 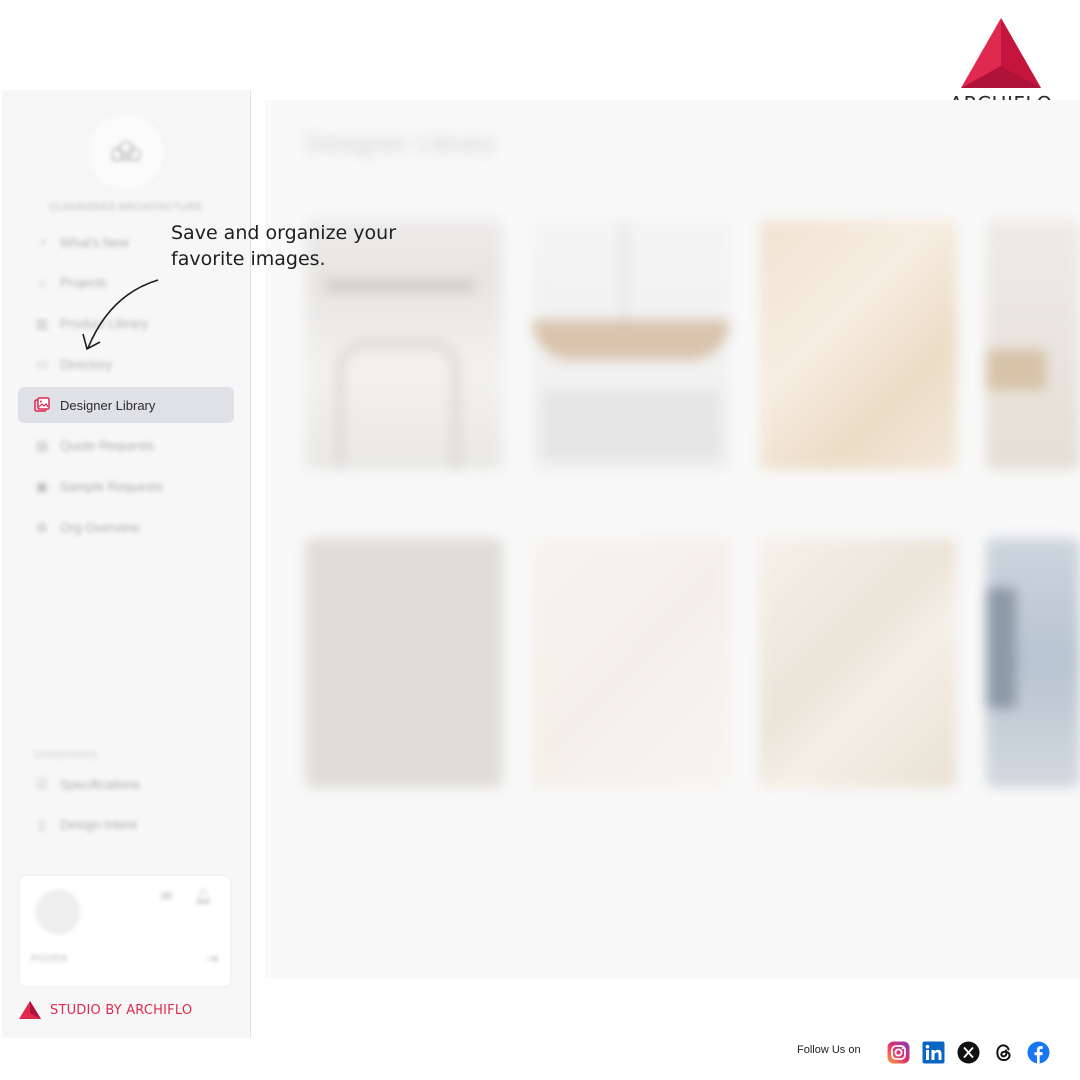 I want to click on page-title: Designer Library, so click(x=400, y=143).